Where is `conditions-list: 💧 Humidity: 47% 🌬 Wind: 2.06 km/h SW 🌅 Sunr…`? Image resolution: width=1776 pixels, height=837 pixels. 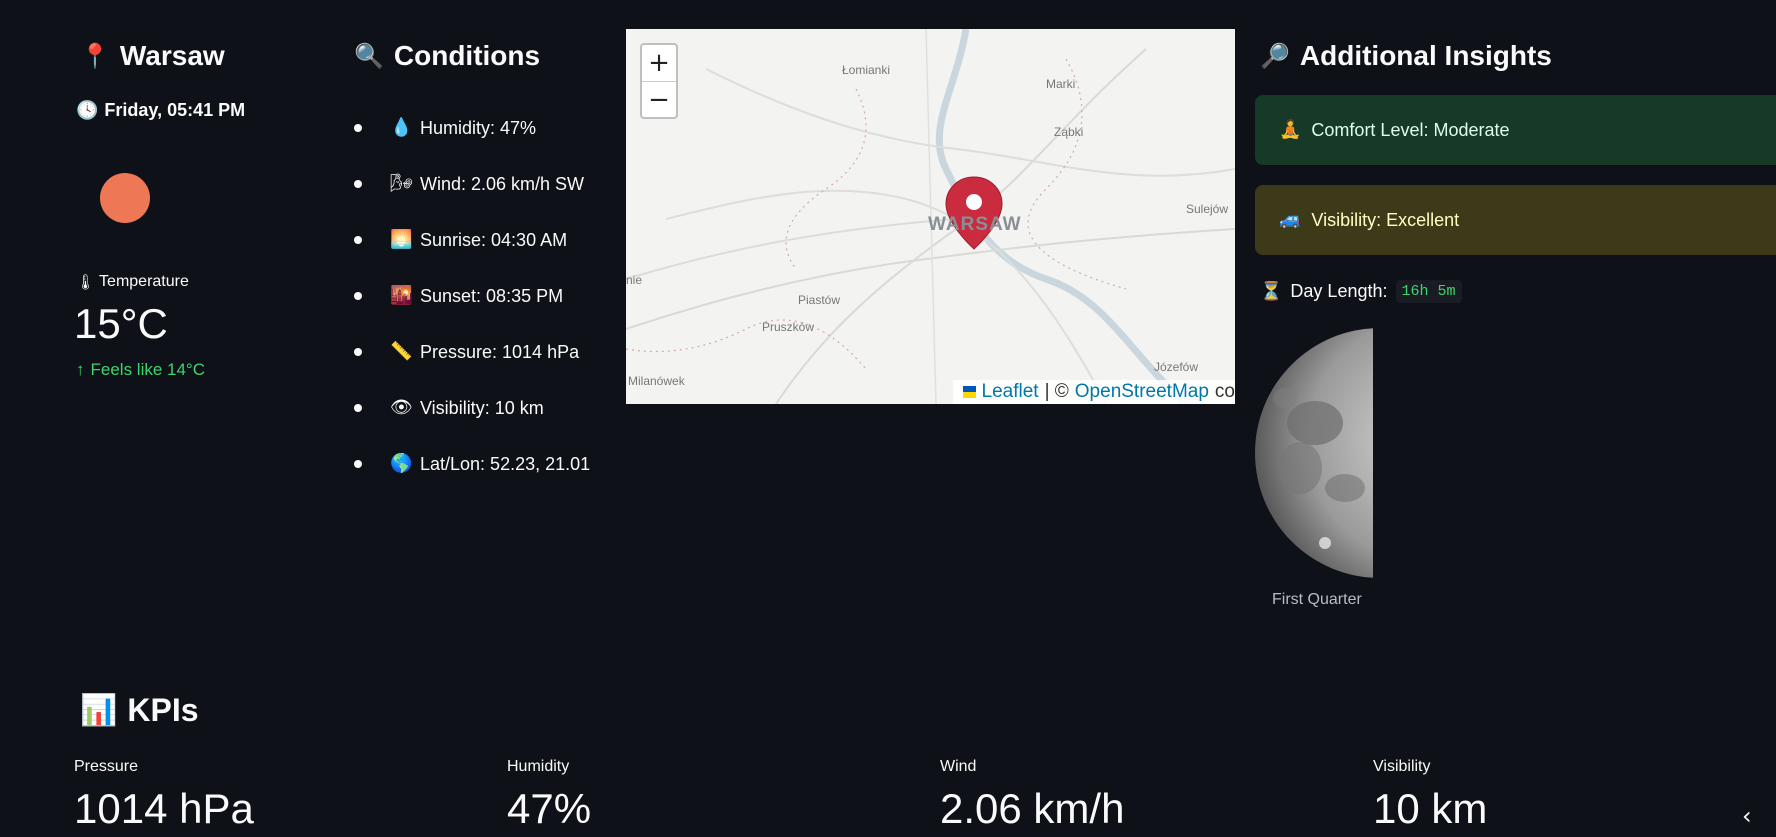 conditions-list: 💧 Humidity: 47% 🌬 Wind: 2.06 km/h SW 🌅 Sunr… is located at coordinates (471, 296).